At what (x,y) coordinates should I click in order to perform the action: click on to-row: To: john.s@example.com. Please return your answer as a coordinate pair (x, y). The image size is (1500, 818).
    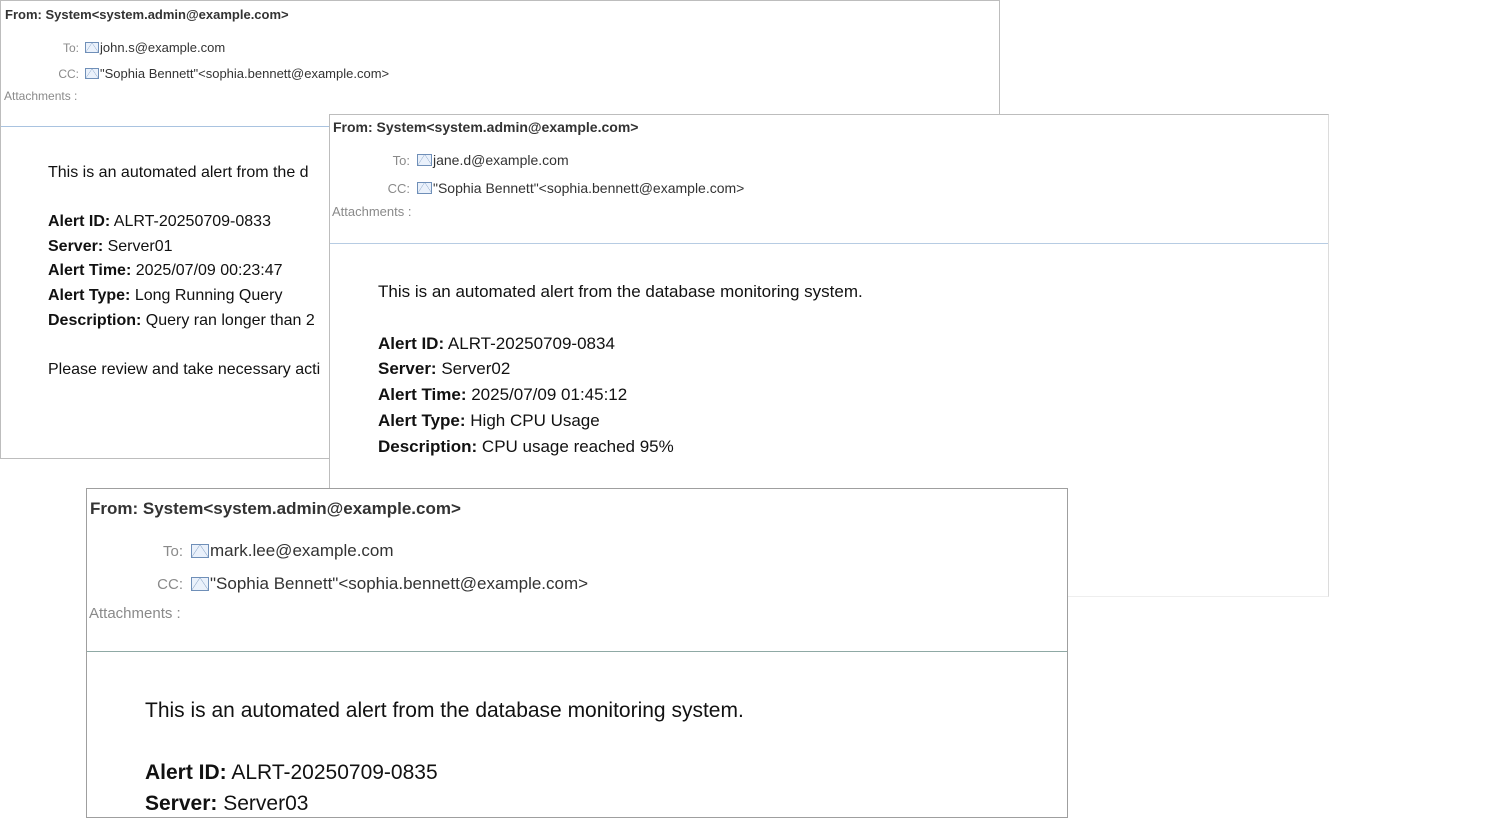
    Looking at the image, I should click on (113, 47).